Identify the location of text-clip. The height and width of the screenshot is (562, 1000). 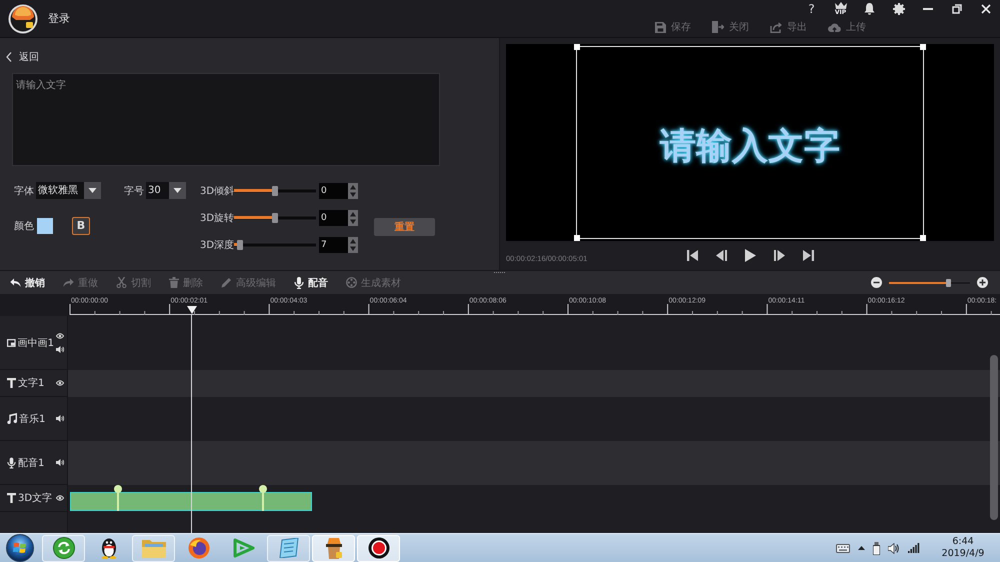
(191, 501).